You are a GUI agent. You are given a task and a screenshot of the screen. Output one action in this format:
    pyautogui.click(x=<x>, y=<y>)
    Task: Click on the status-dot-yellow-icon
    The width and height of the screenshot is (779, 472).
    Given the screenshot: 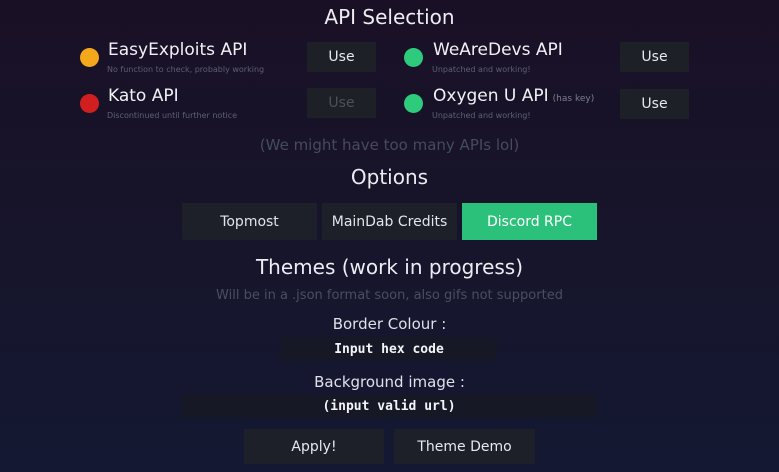 What is the action you would take?
    pyautogui.click(x=89, y=57)
    